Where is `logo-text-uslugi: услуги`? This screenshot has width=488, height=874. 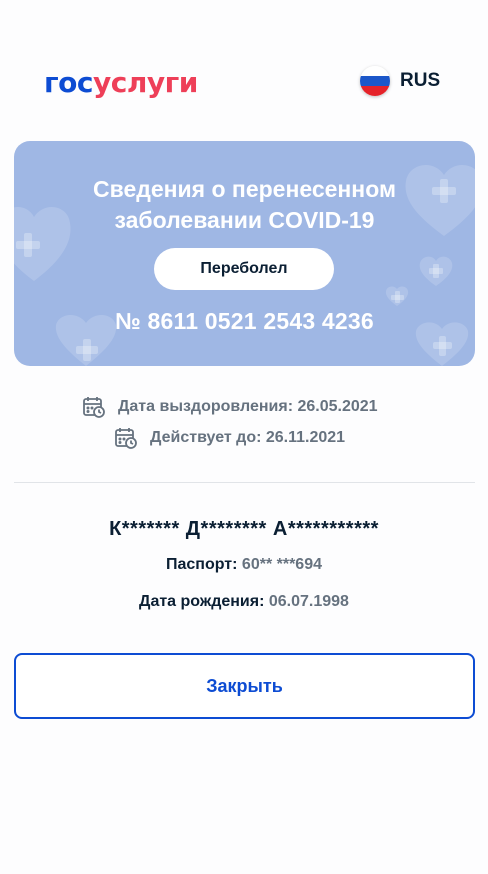 logo-text-uslugi: услуги is located at coordinates (145, 82).